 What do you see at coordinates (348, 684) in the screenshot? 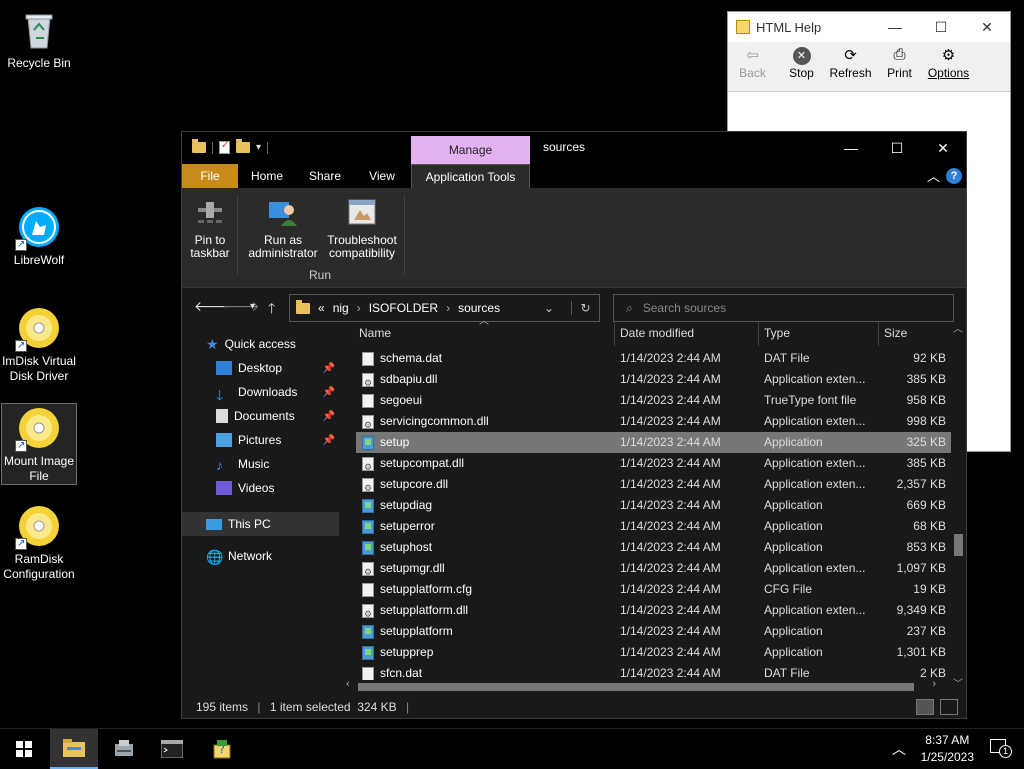
I see `scroll-left-icon: ‹` at bounding box center [348, 684].